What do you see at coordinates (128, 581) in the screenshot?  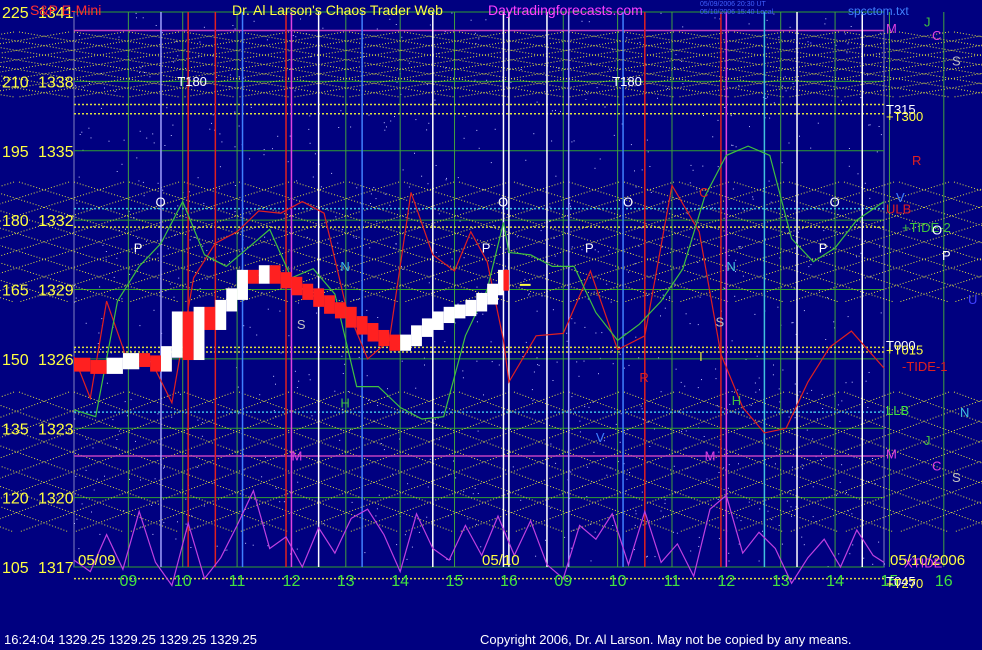 I see `x-axis-hour-label: 09` at bounding box center [128, 581].